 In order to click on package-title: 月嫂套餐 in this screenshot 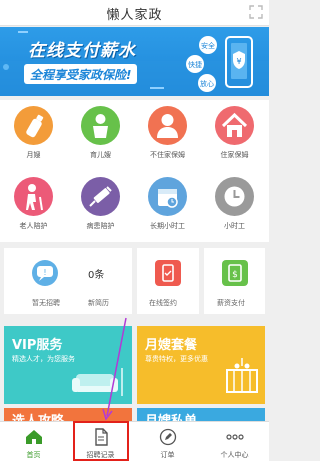, I will do `click(171, 345)`.